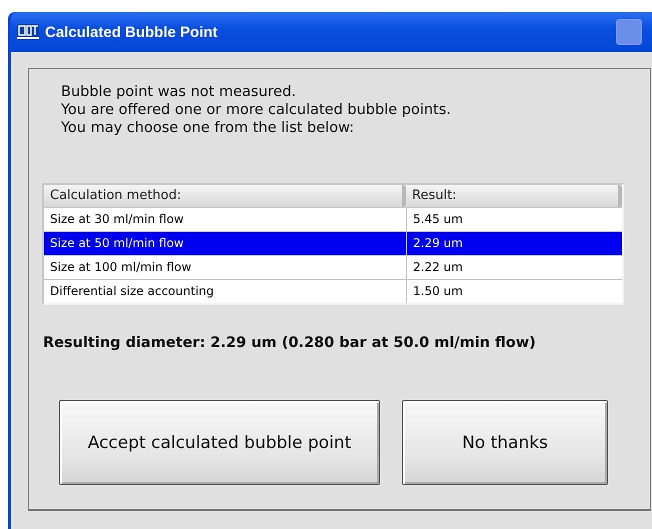 Image resolution: width=652 pixels, height=529 pixels. I want to click on message-text: Bubble point was not measured., so click(179, 92).